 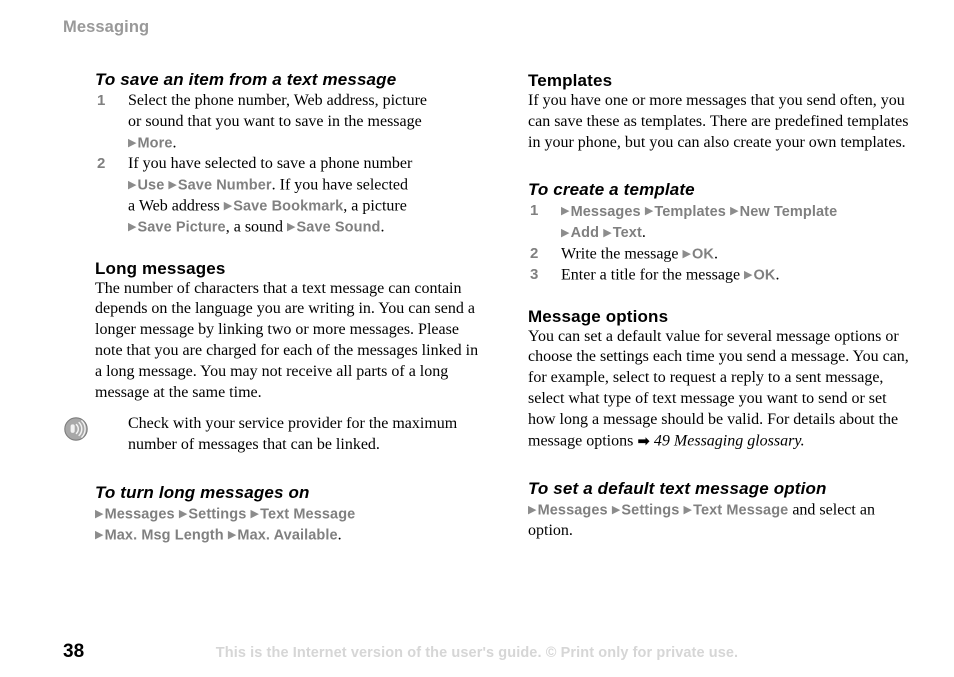 What do you see at coordinates (254, 227) in the screenshot?
I see `step-text-continued: , a sound` at bounding box center [254, 227].